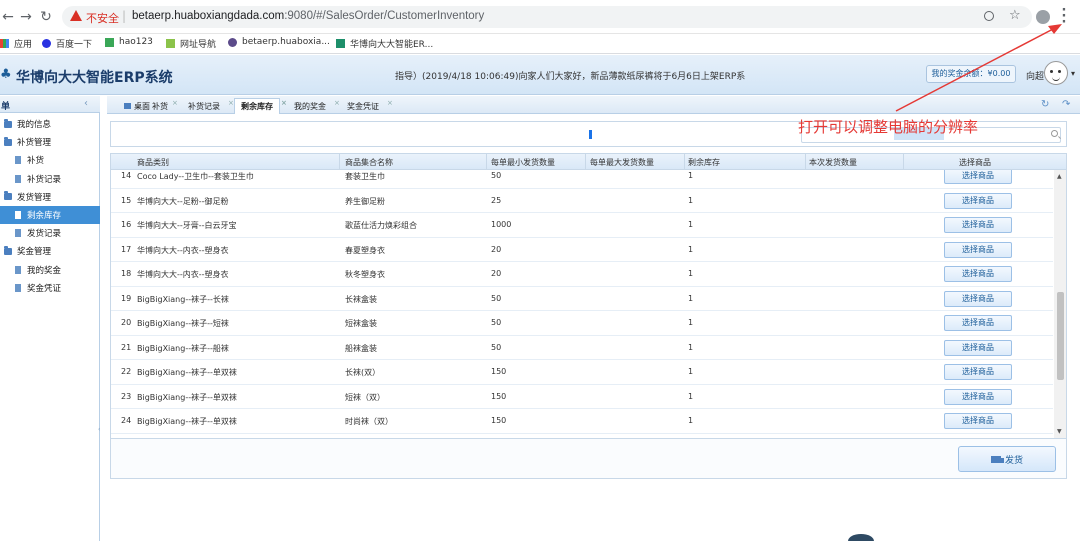 The width and height of the screenshot is (1080, 541). What do you see at coordinates (582, 348) in the screenshot?
I see `table-row: 21 BigBigXiang--袜子--船袜 船袜盒装 50 1 选择商品` at bounding box center [582, 348].